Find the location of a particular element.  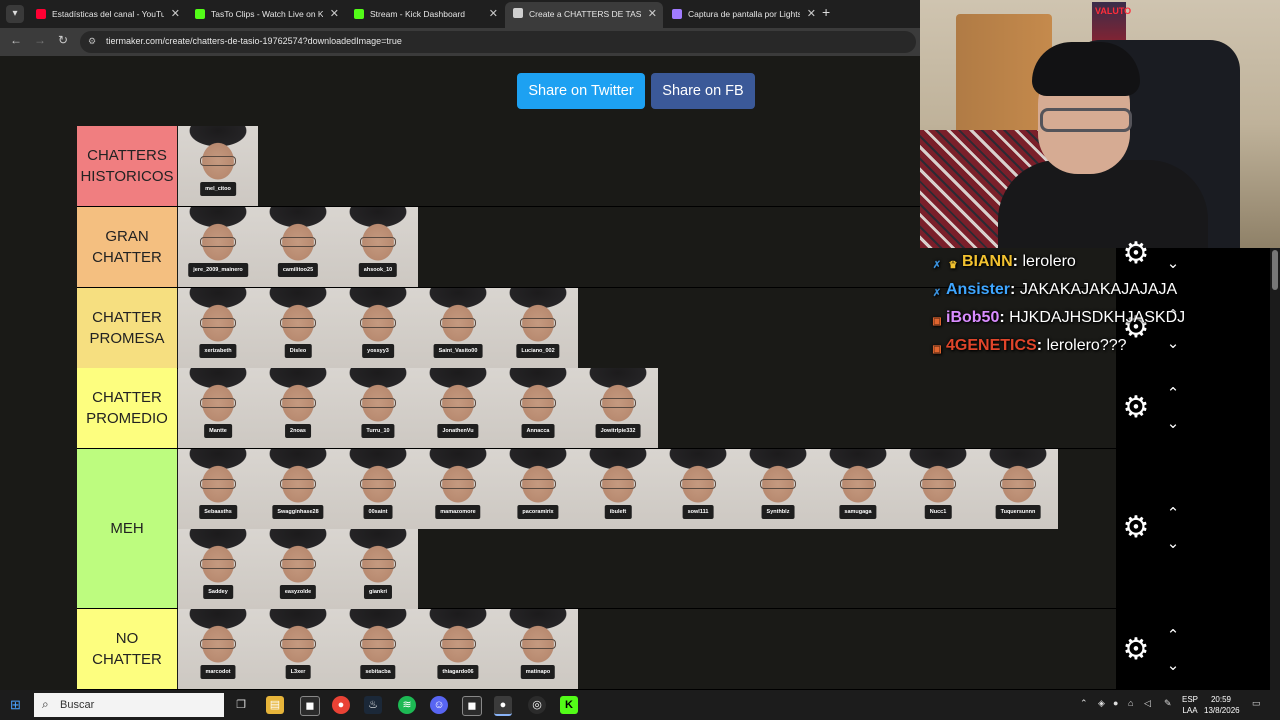

tier-item-card: pacoramirix is located at coordinates (538, 489).